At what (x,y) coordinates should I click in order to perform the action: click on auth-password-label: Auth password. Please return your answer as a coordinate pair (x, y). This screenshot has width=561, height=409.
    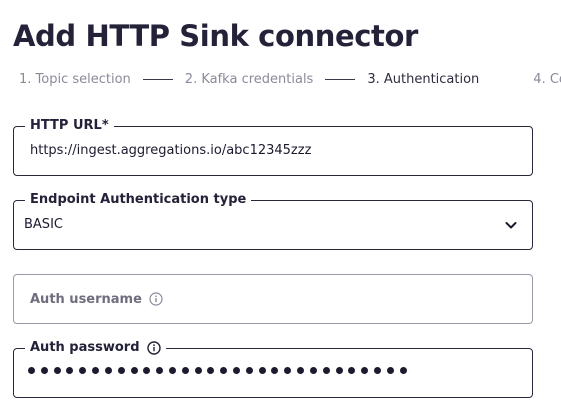
    Looking at the image, I should click on (85, 347).